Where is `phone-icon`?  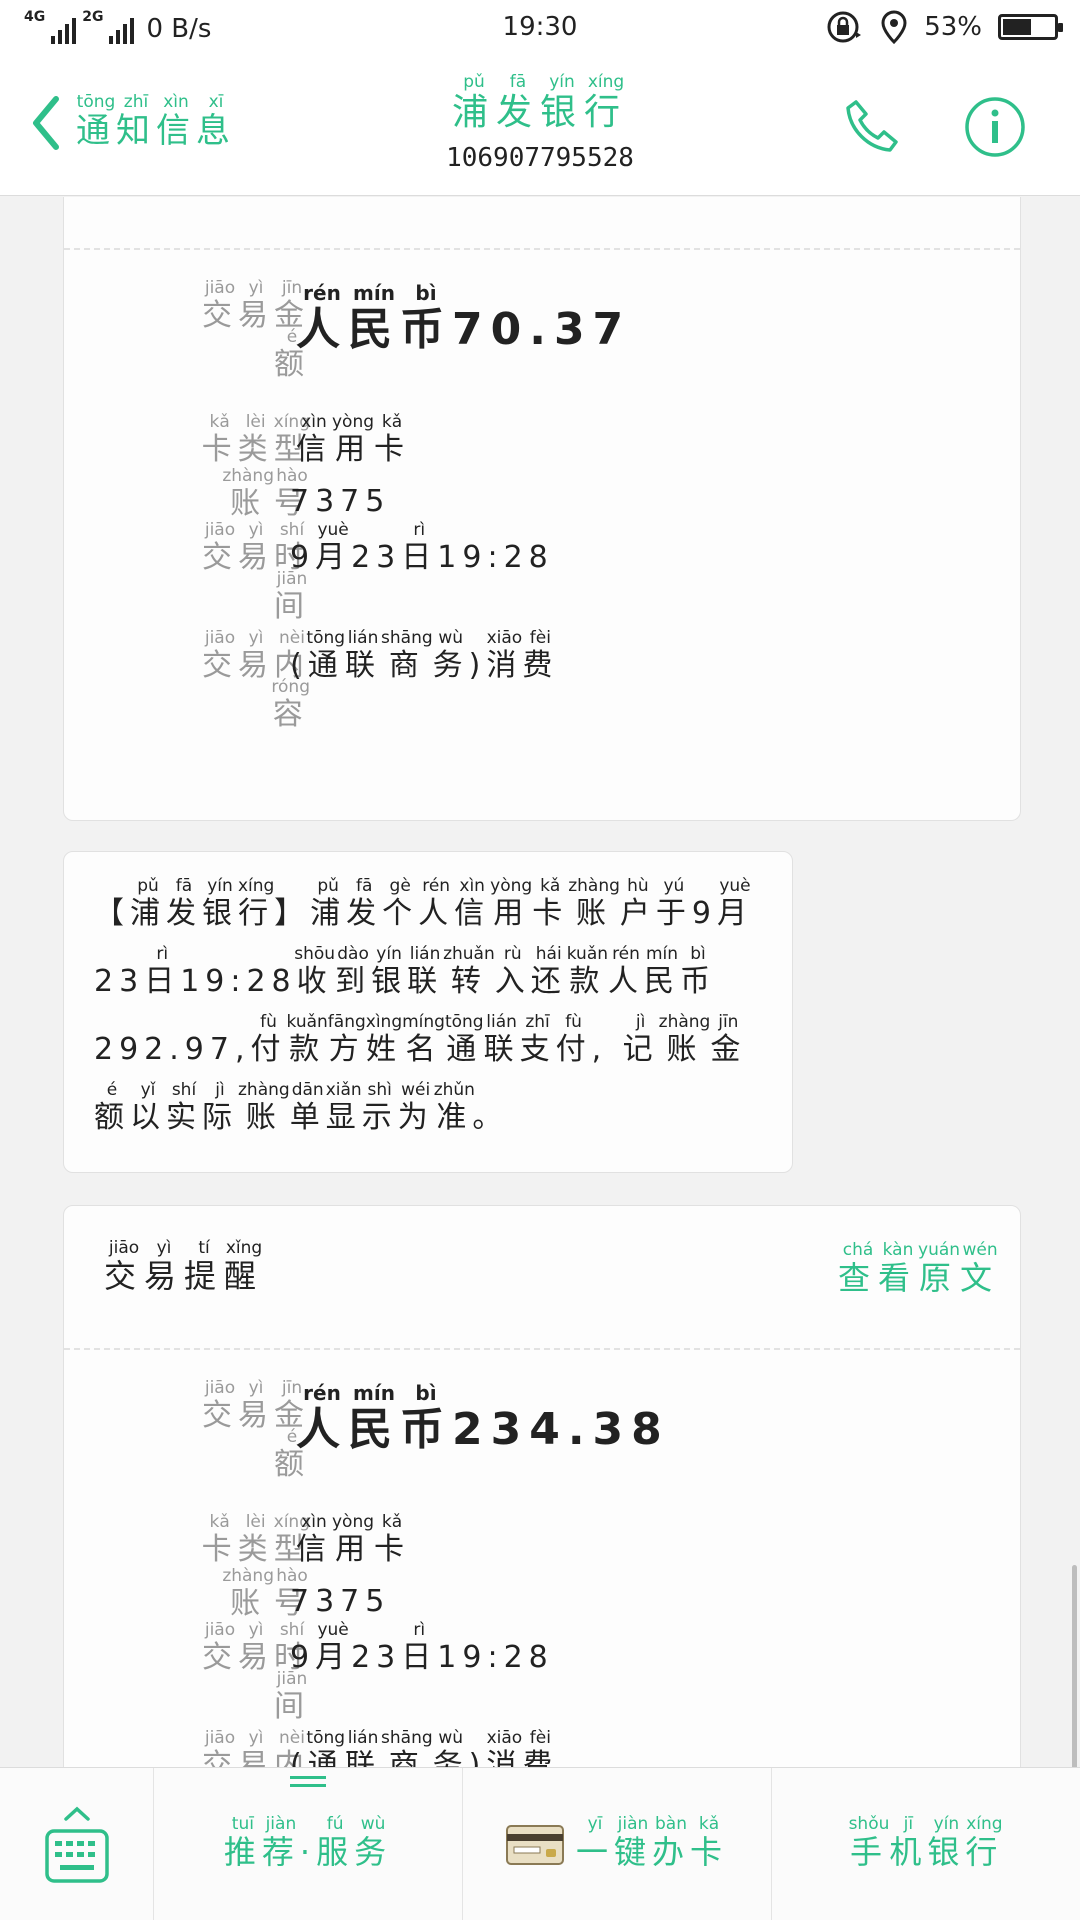
phone-icon is located at coordinates (872, 126).